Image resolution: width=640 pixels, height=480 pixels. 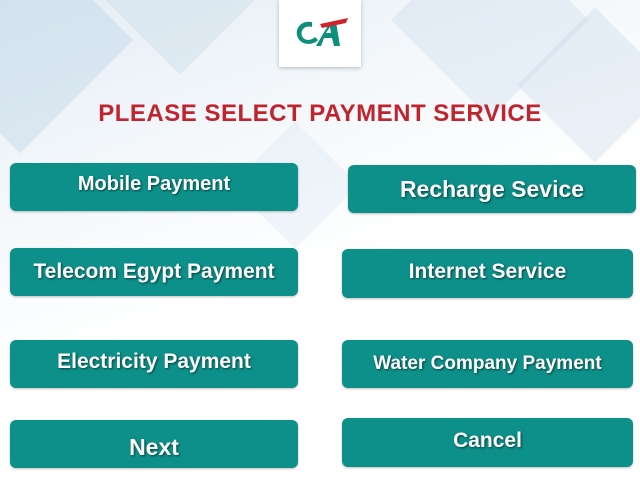 I want to click on page-title: PLEASE SELECT PAYMENT SERVICE, so click(x=320, y=113).